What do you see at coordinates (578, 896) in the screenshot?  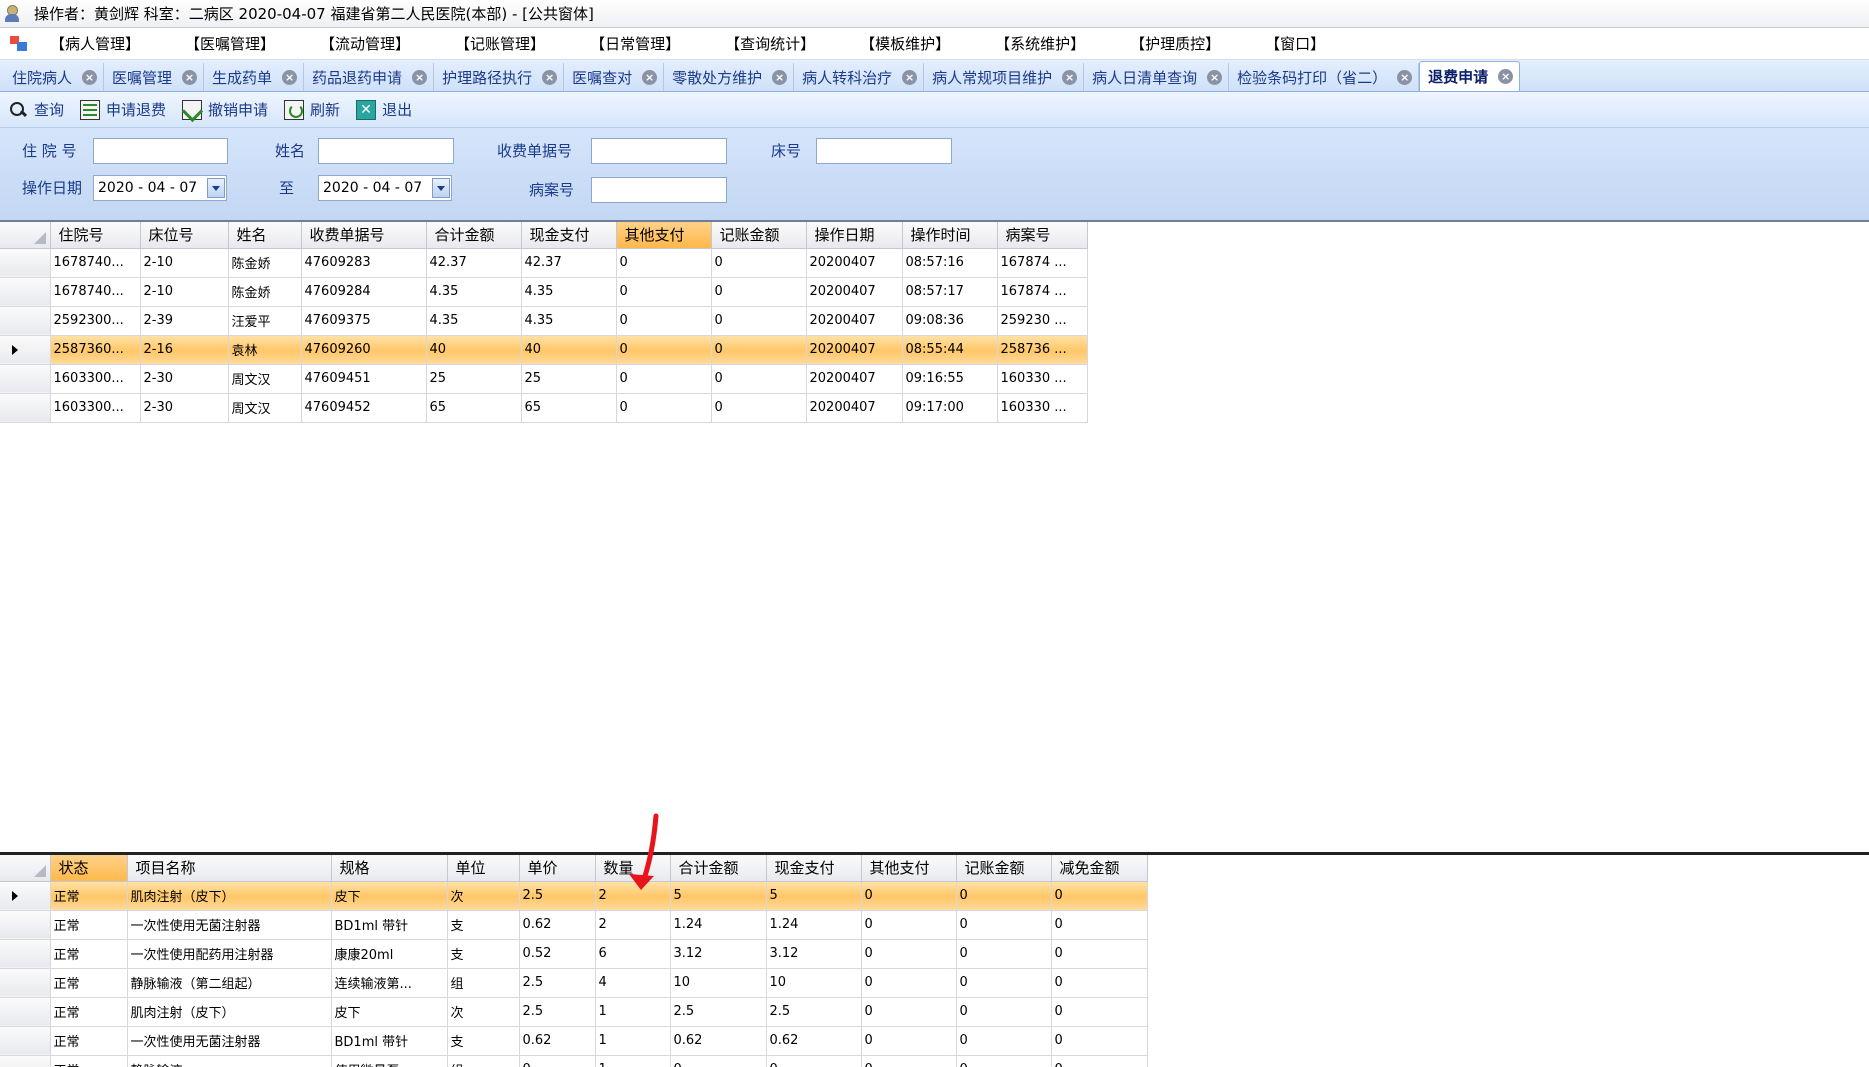 I see `table-row: 正常 肌肉注射（皮下） 皮下次 2.5 2 5 5 0 0 0` at bounding box center [578, 896].